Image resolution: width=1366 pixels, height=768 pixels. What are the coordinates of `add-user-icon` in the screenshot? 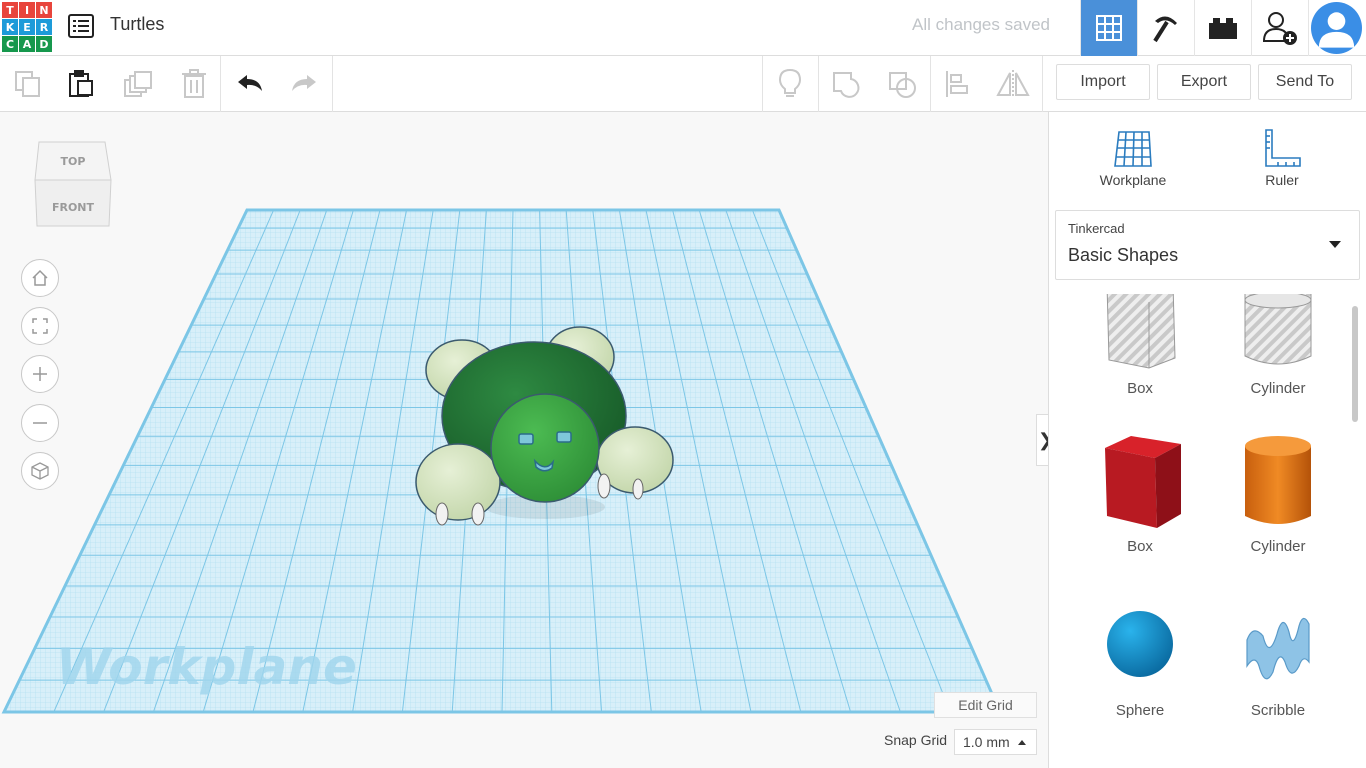 It's located at (1279, 28).